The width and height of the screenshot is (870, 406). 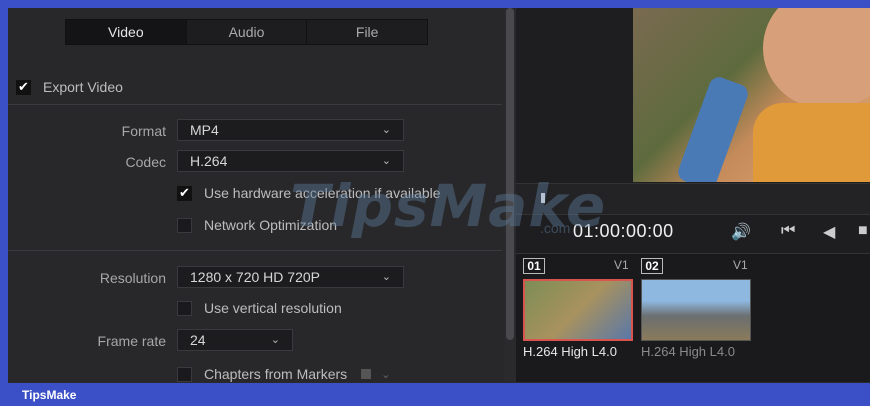 I want to click on vertical-res-label: Use vertical resolution, so click(x=273, y=308).